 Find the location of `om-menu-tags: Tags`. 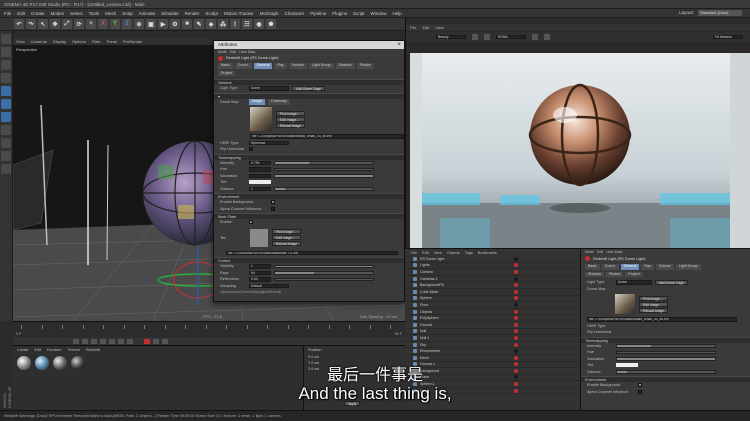

om-menu-tags: Tags is located at coordinates (469, 253).